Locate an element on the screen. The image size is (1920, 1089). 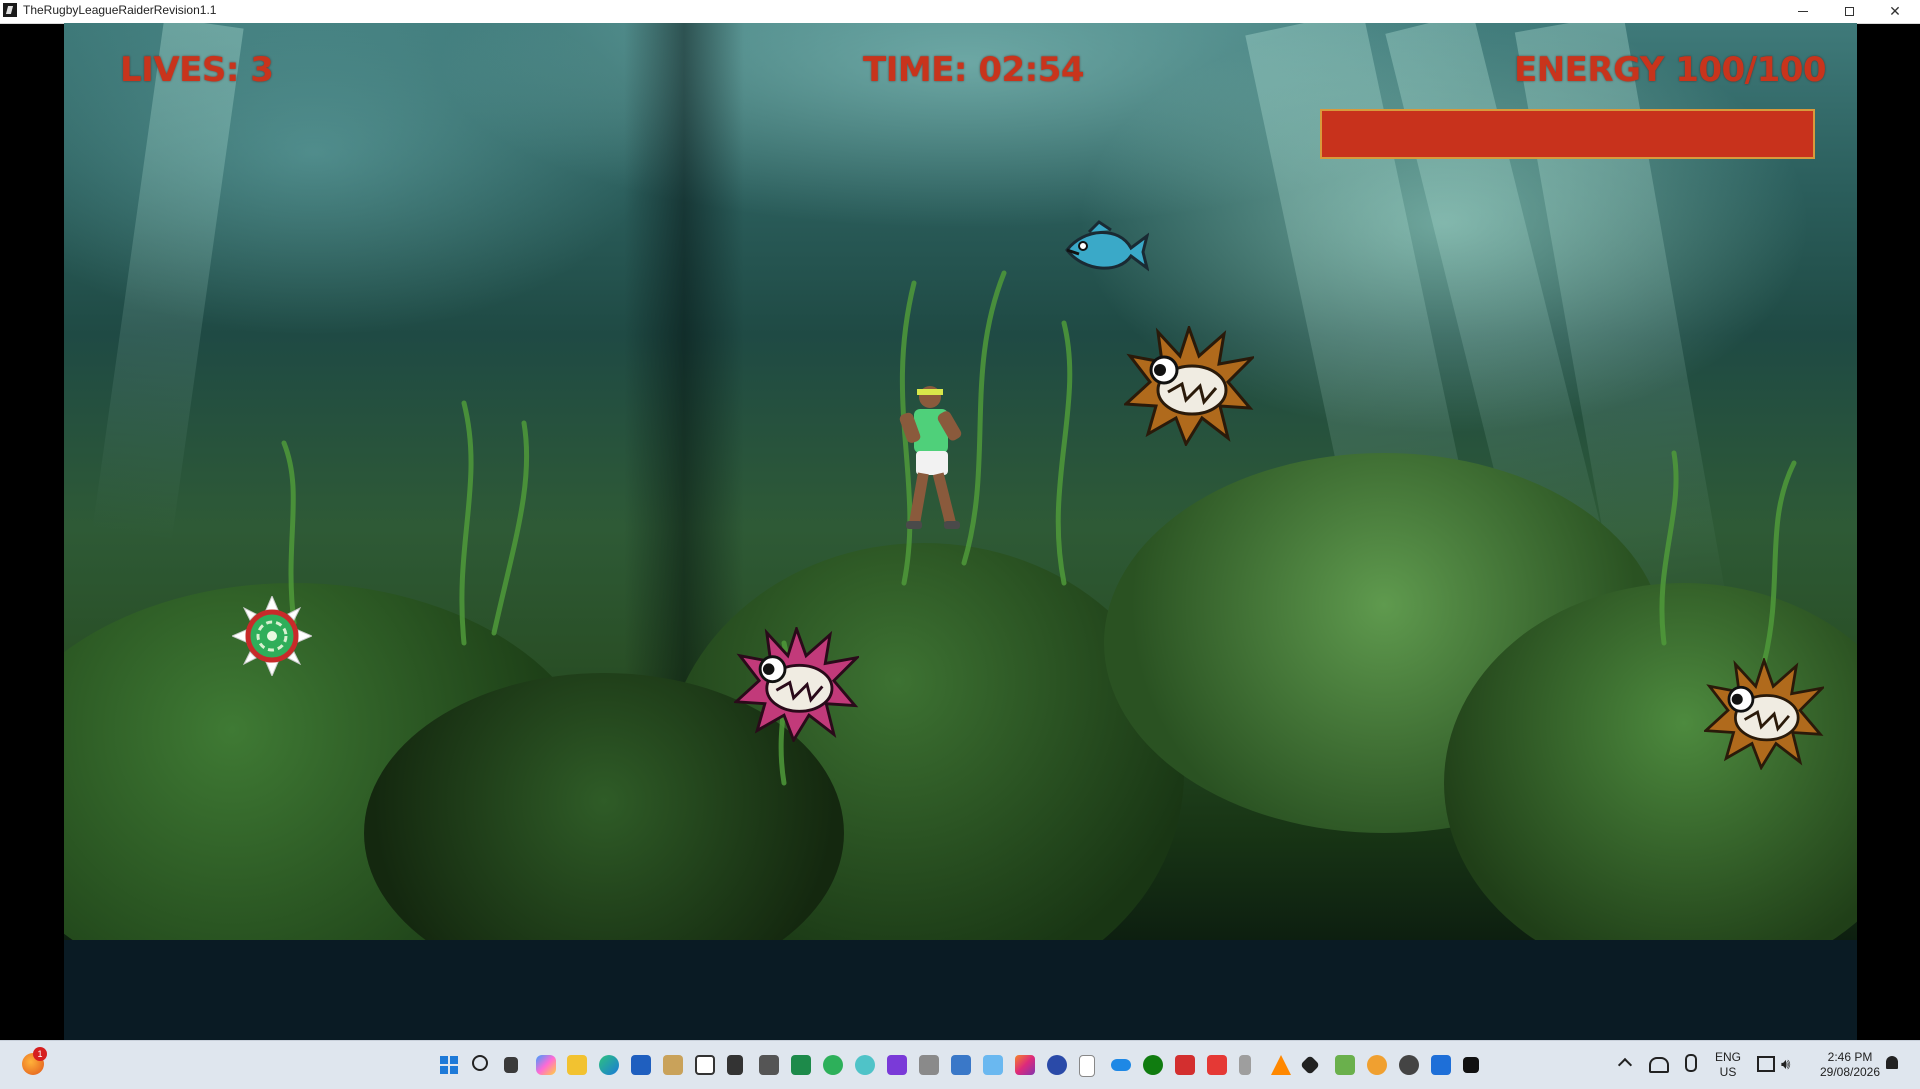
window-titlebar: TheRugbyLeagueRaiderRevision1.1 ✕ is located at coordinates (960, 12).